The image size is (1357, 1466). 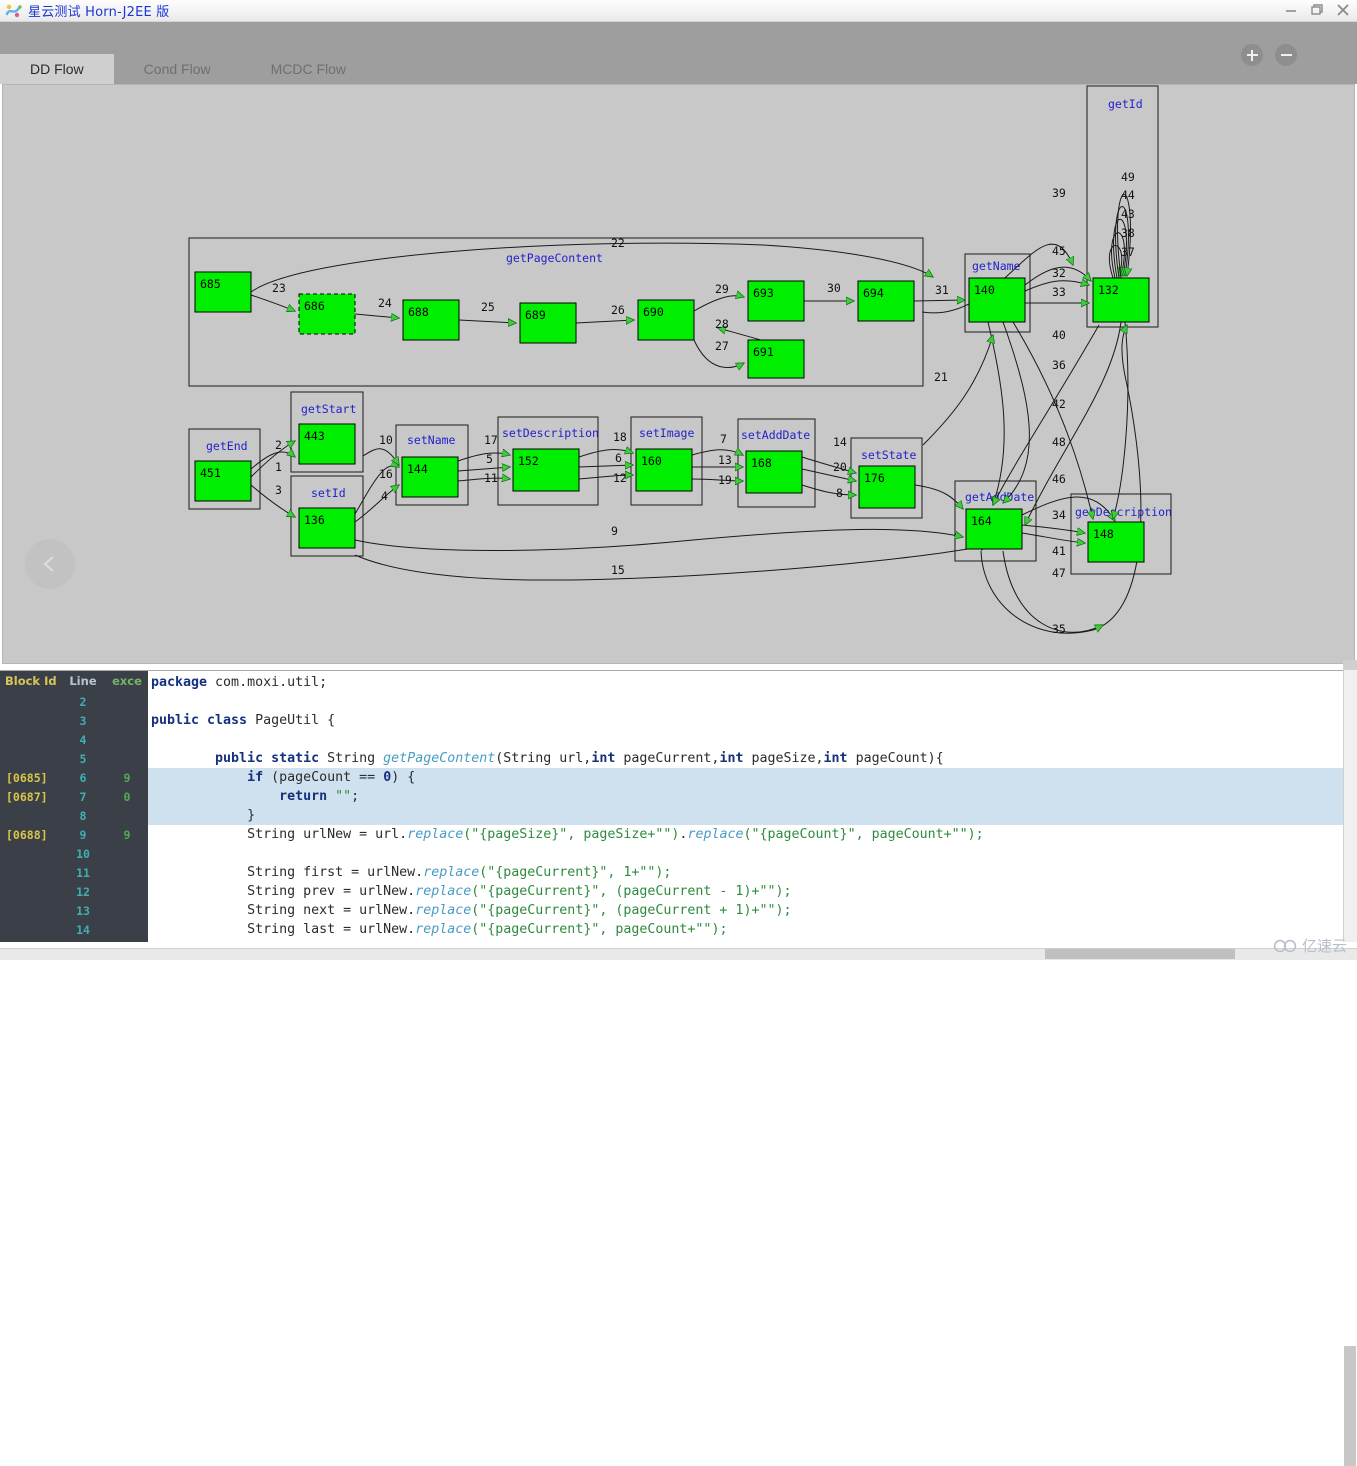 What do you see at coordinates (1350, 1406) in the screenshot?
I see `code-vertical-scroll-thumb` at bounding box center [1350, 1406].